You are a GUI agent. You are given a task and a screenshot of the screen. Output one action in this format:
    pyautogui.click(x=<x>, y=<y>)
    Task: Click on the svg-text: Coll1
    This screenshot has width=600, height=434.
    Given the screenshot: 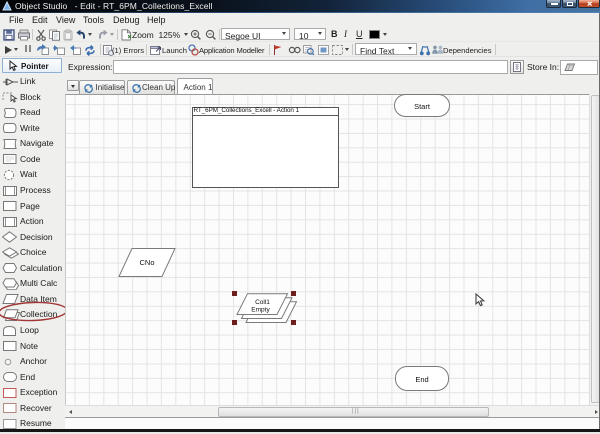 What is the action you would take?
    pyautogui.click(x=262, y=302)
    